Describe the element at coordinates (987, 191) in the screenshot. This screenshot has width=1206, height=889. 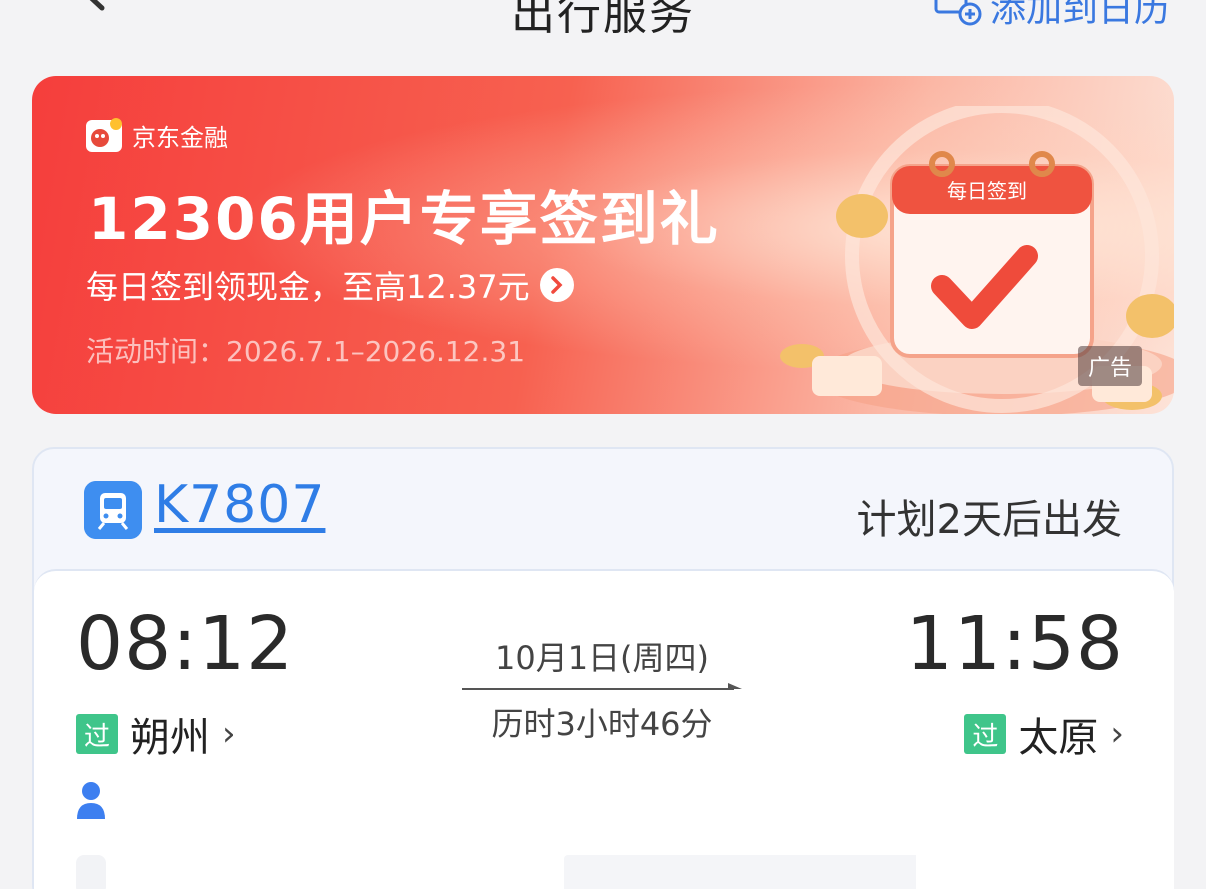
I see `calendar-label: 每日签到` at that location.